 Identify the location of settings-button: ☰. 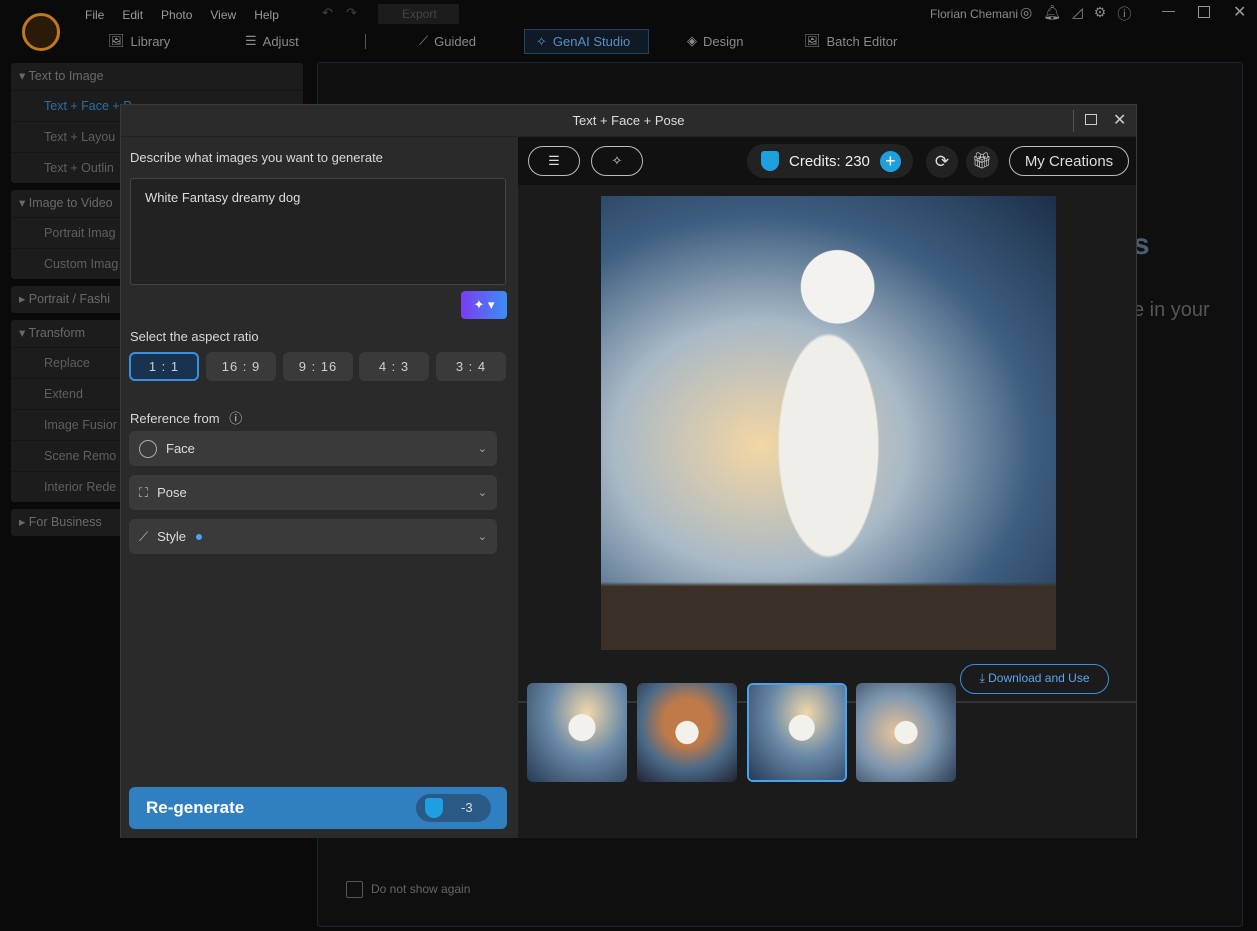
(554, 161).